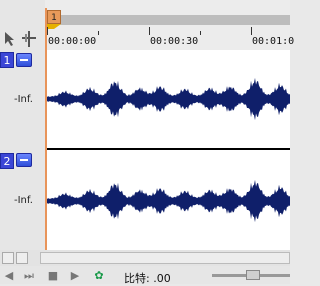  I want to click on track-1-waveform, so click(167, 99).